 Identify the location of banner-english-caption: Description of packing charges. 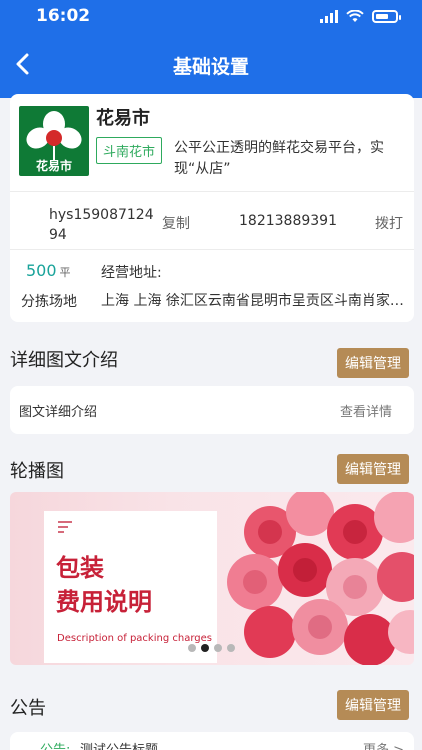
(134, 638).